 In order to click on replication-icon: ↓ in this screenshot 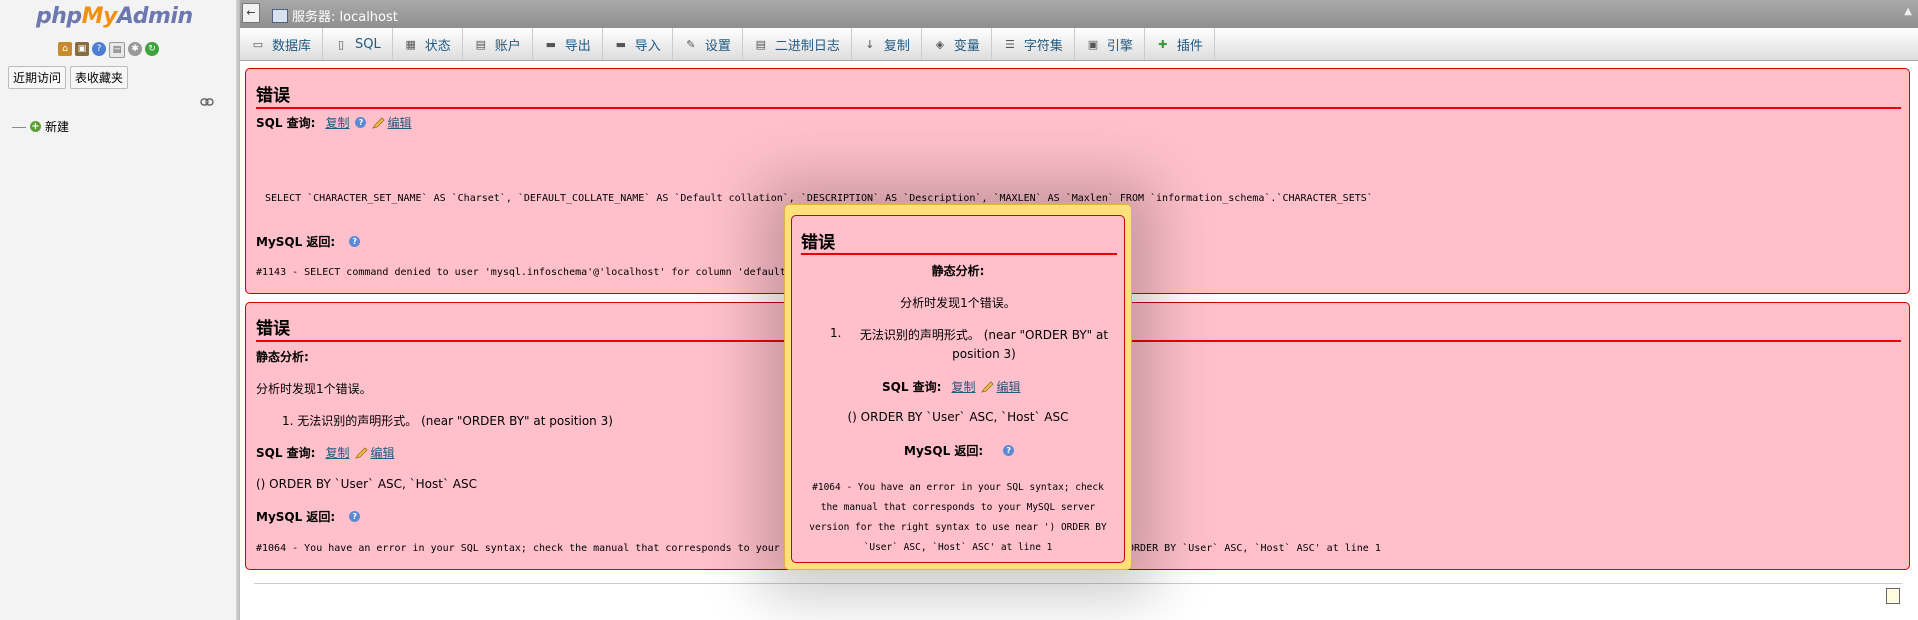, I will do `click(870, 44)`.